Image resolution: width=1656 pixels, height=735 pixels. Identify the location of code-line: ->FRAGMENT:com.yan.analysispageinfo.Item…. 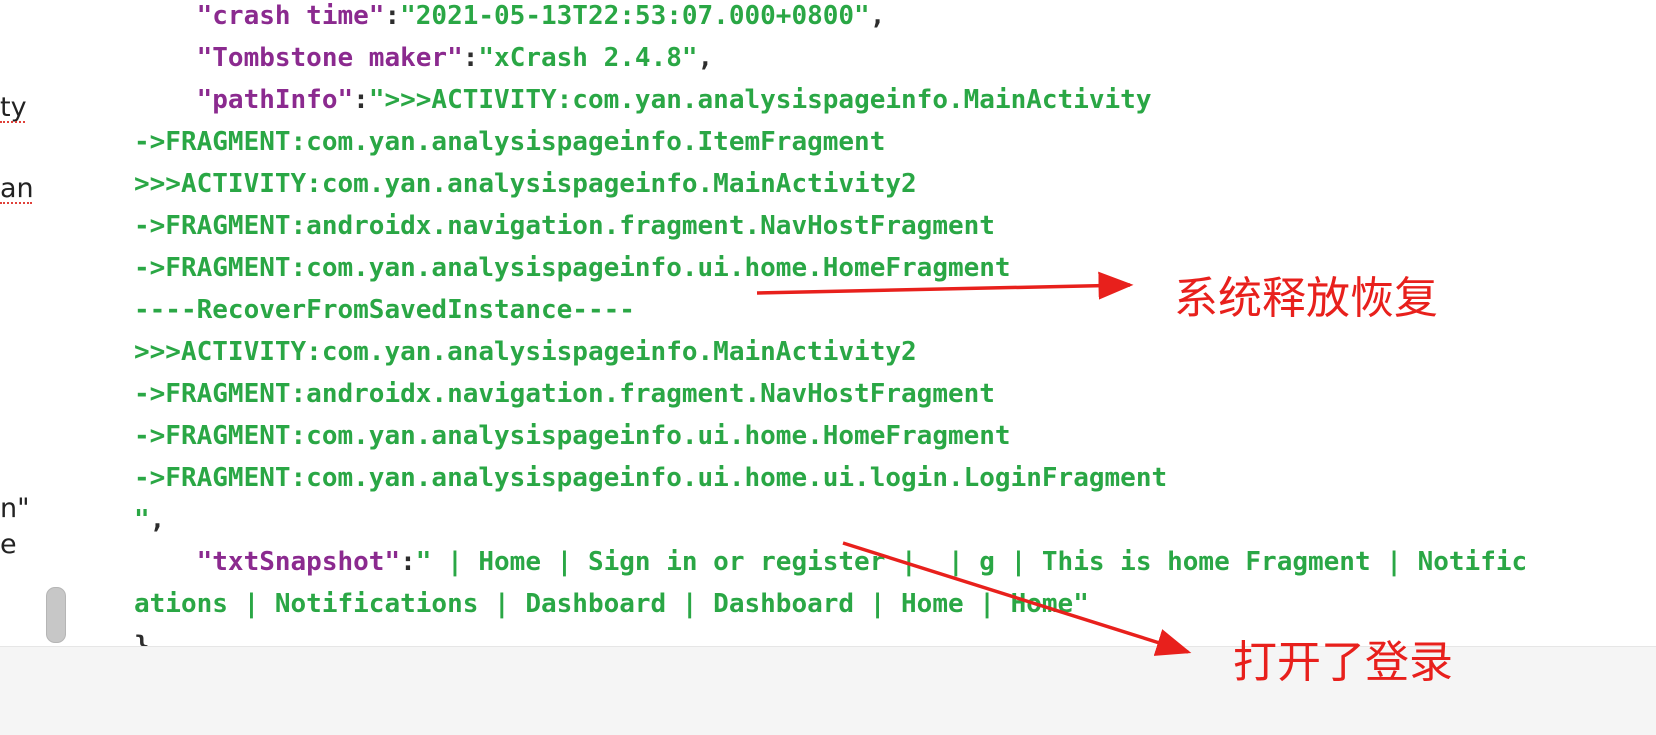
(509, 142).